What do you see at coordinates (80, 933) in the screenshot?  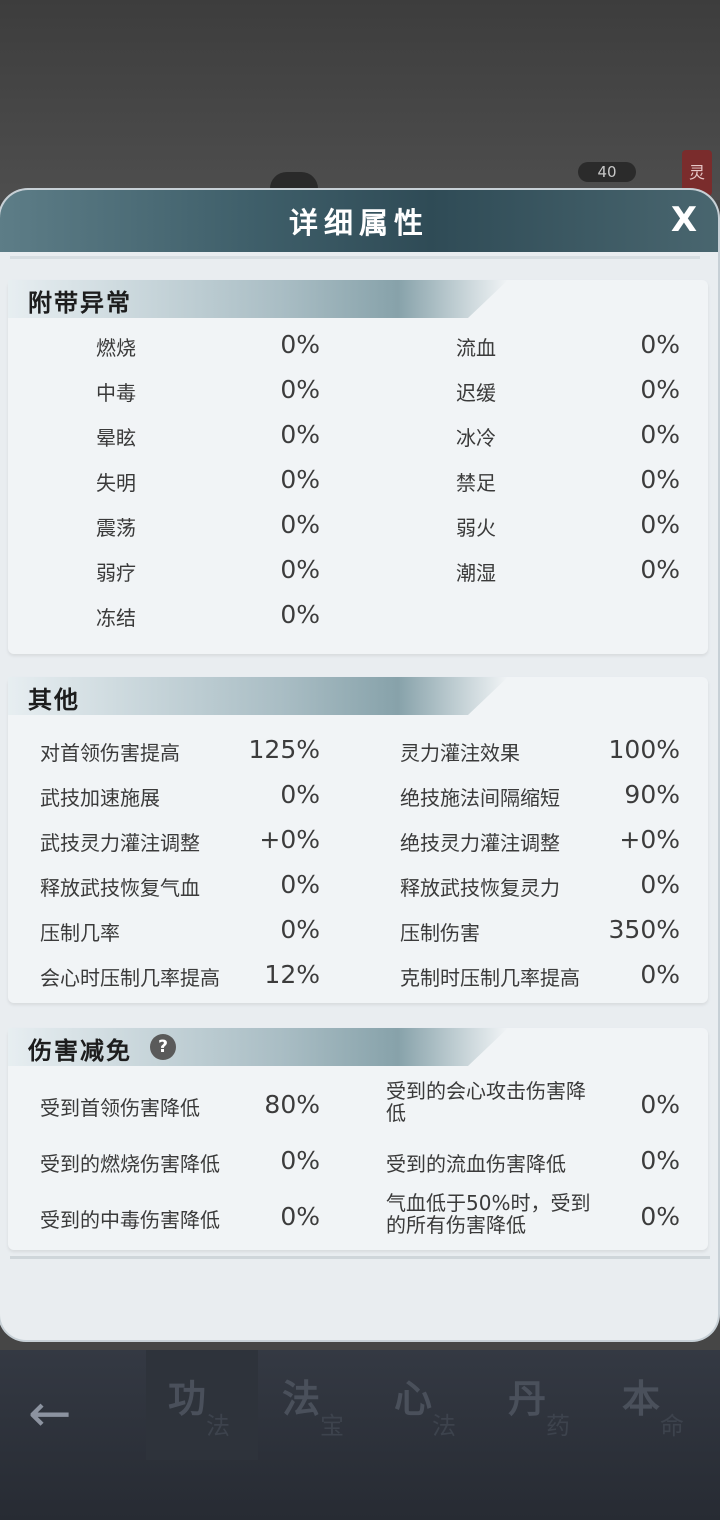 I see `stat-label: 压制几率` at bounding box center [80, 933].